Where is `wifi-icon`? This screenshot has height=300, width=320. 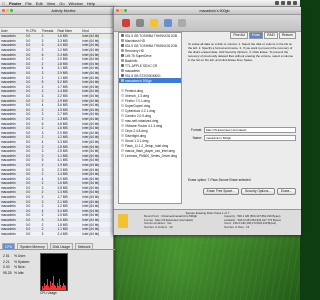 wifi-icon is located at coordinates (283, 3).